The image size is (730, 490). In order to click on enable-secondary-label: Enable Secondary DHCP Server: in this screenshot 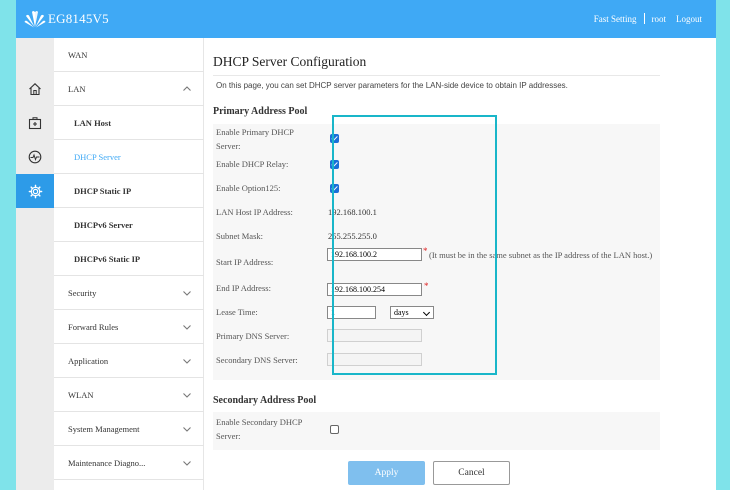, I will do `click(259, 429)`.